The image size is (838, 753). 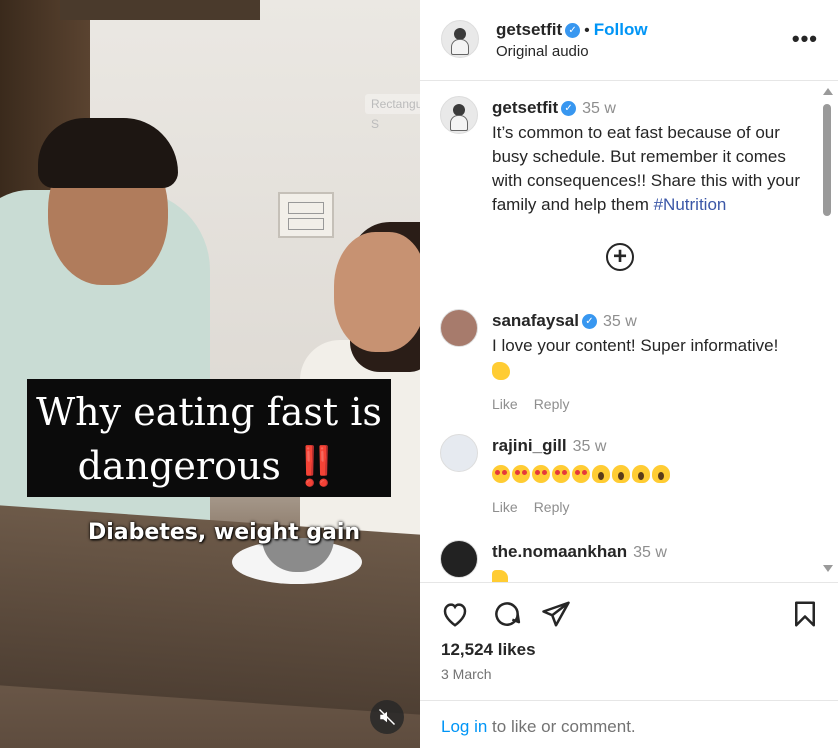 What do you see at coordinates (488, 650) in the screenshot?
I see `likes-count: 12,524 likes` at bounding box center [488, 650].